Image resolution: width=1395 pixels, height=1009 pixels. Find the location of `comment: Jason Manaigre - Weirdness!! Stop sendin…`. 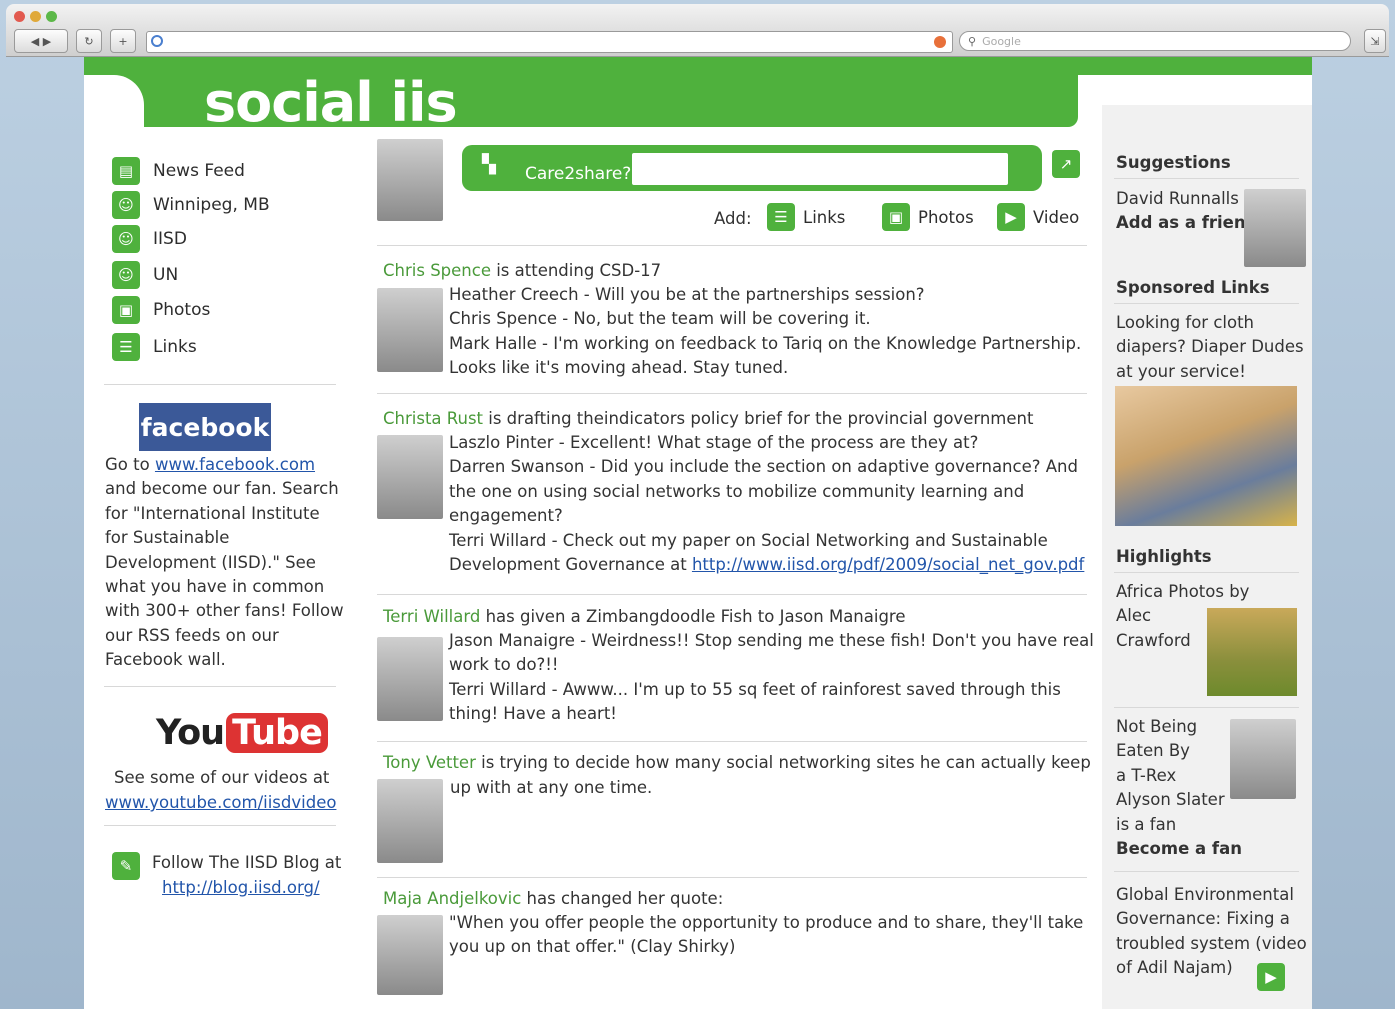

comment: Jason Manaigre - Weirdness!! Stop sendin… is located at coordinates (771, 640).